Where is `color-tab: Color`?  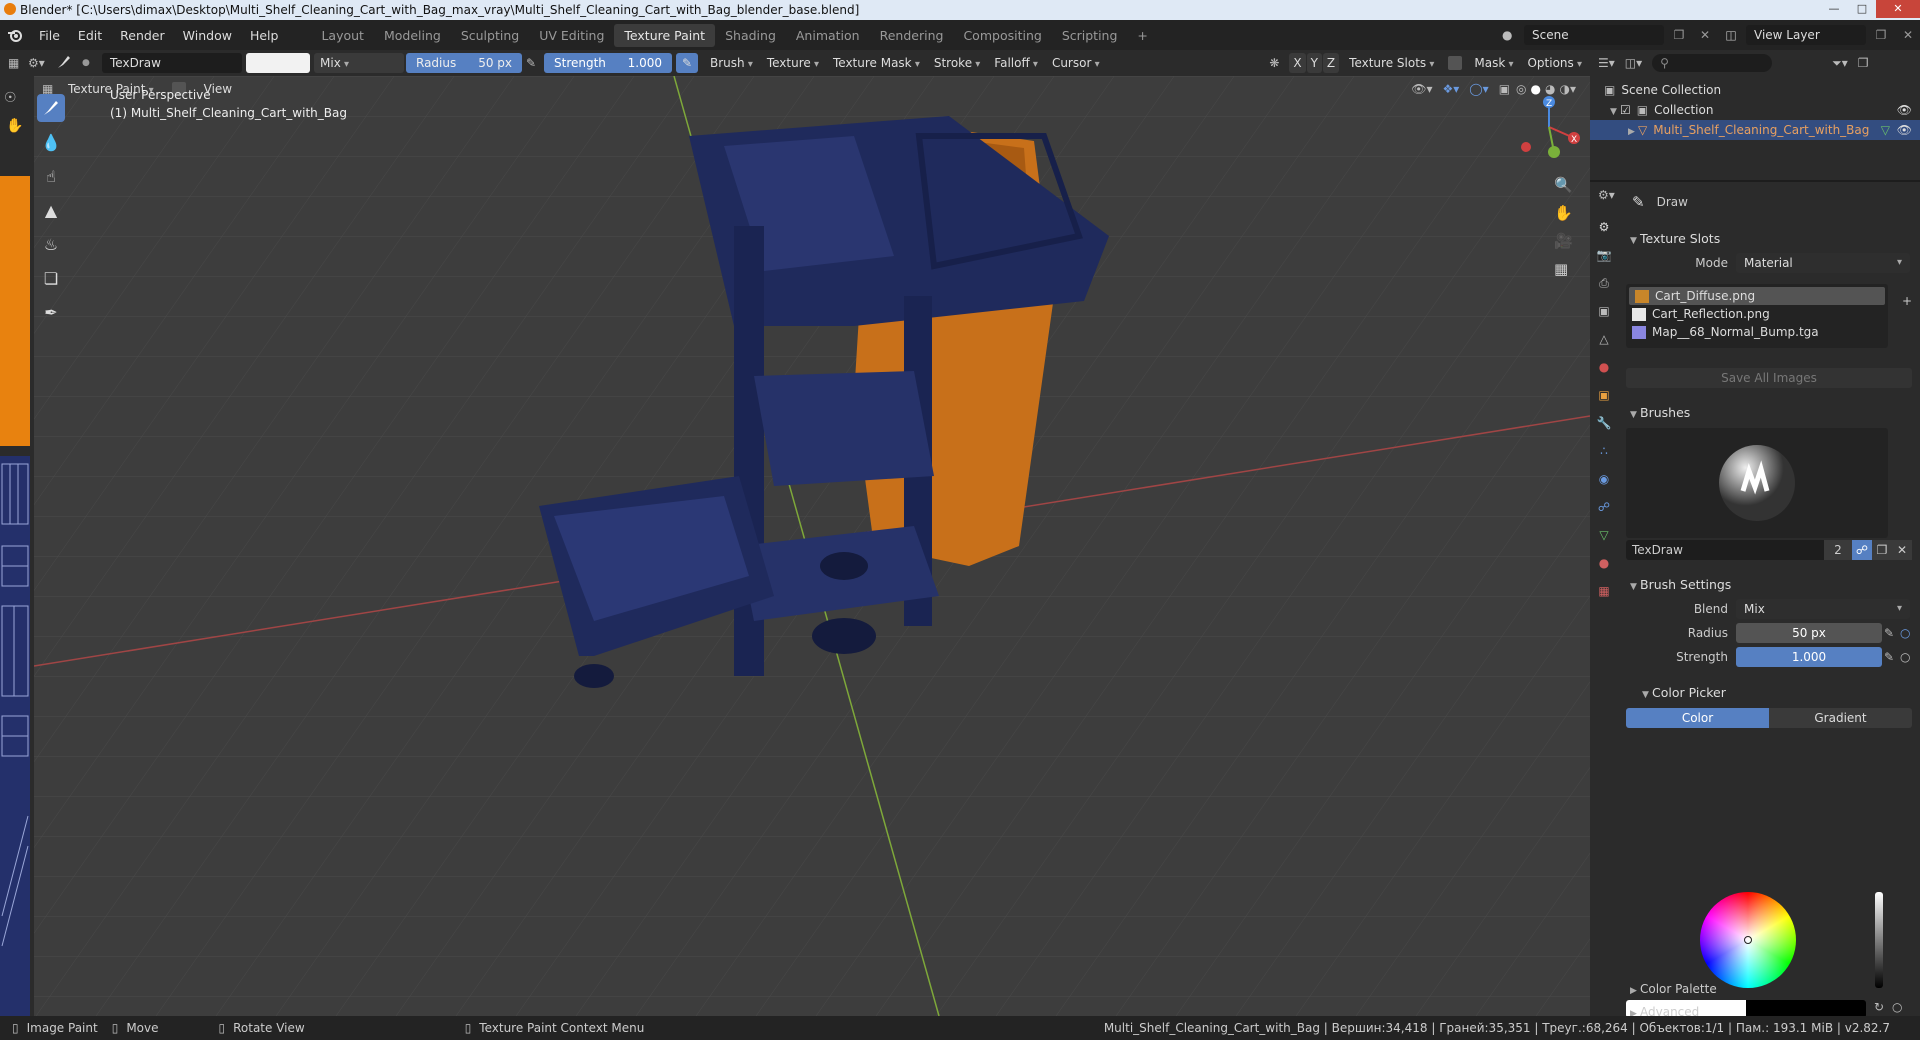 color-tab: Color is located at coordinates (1697, 718).